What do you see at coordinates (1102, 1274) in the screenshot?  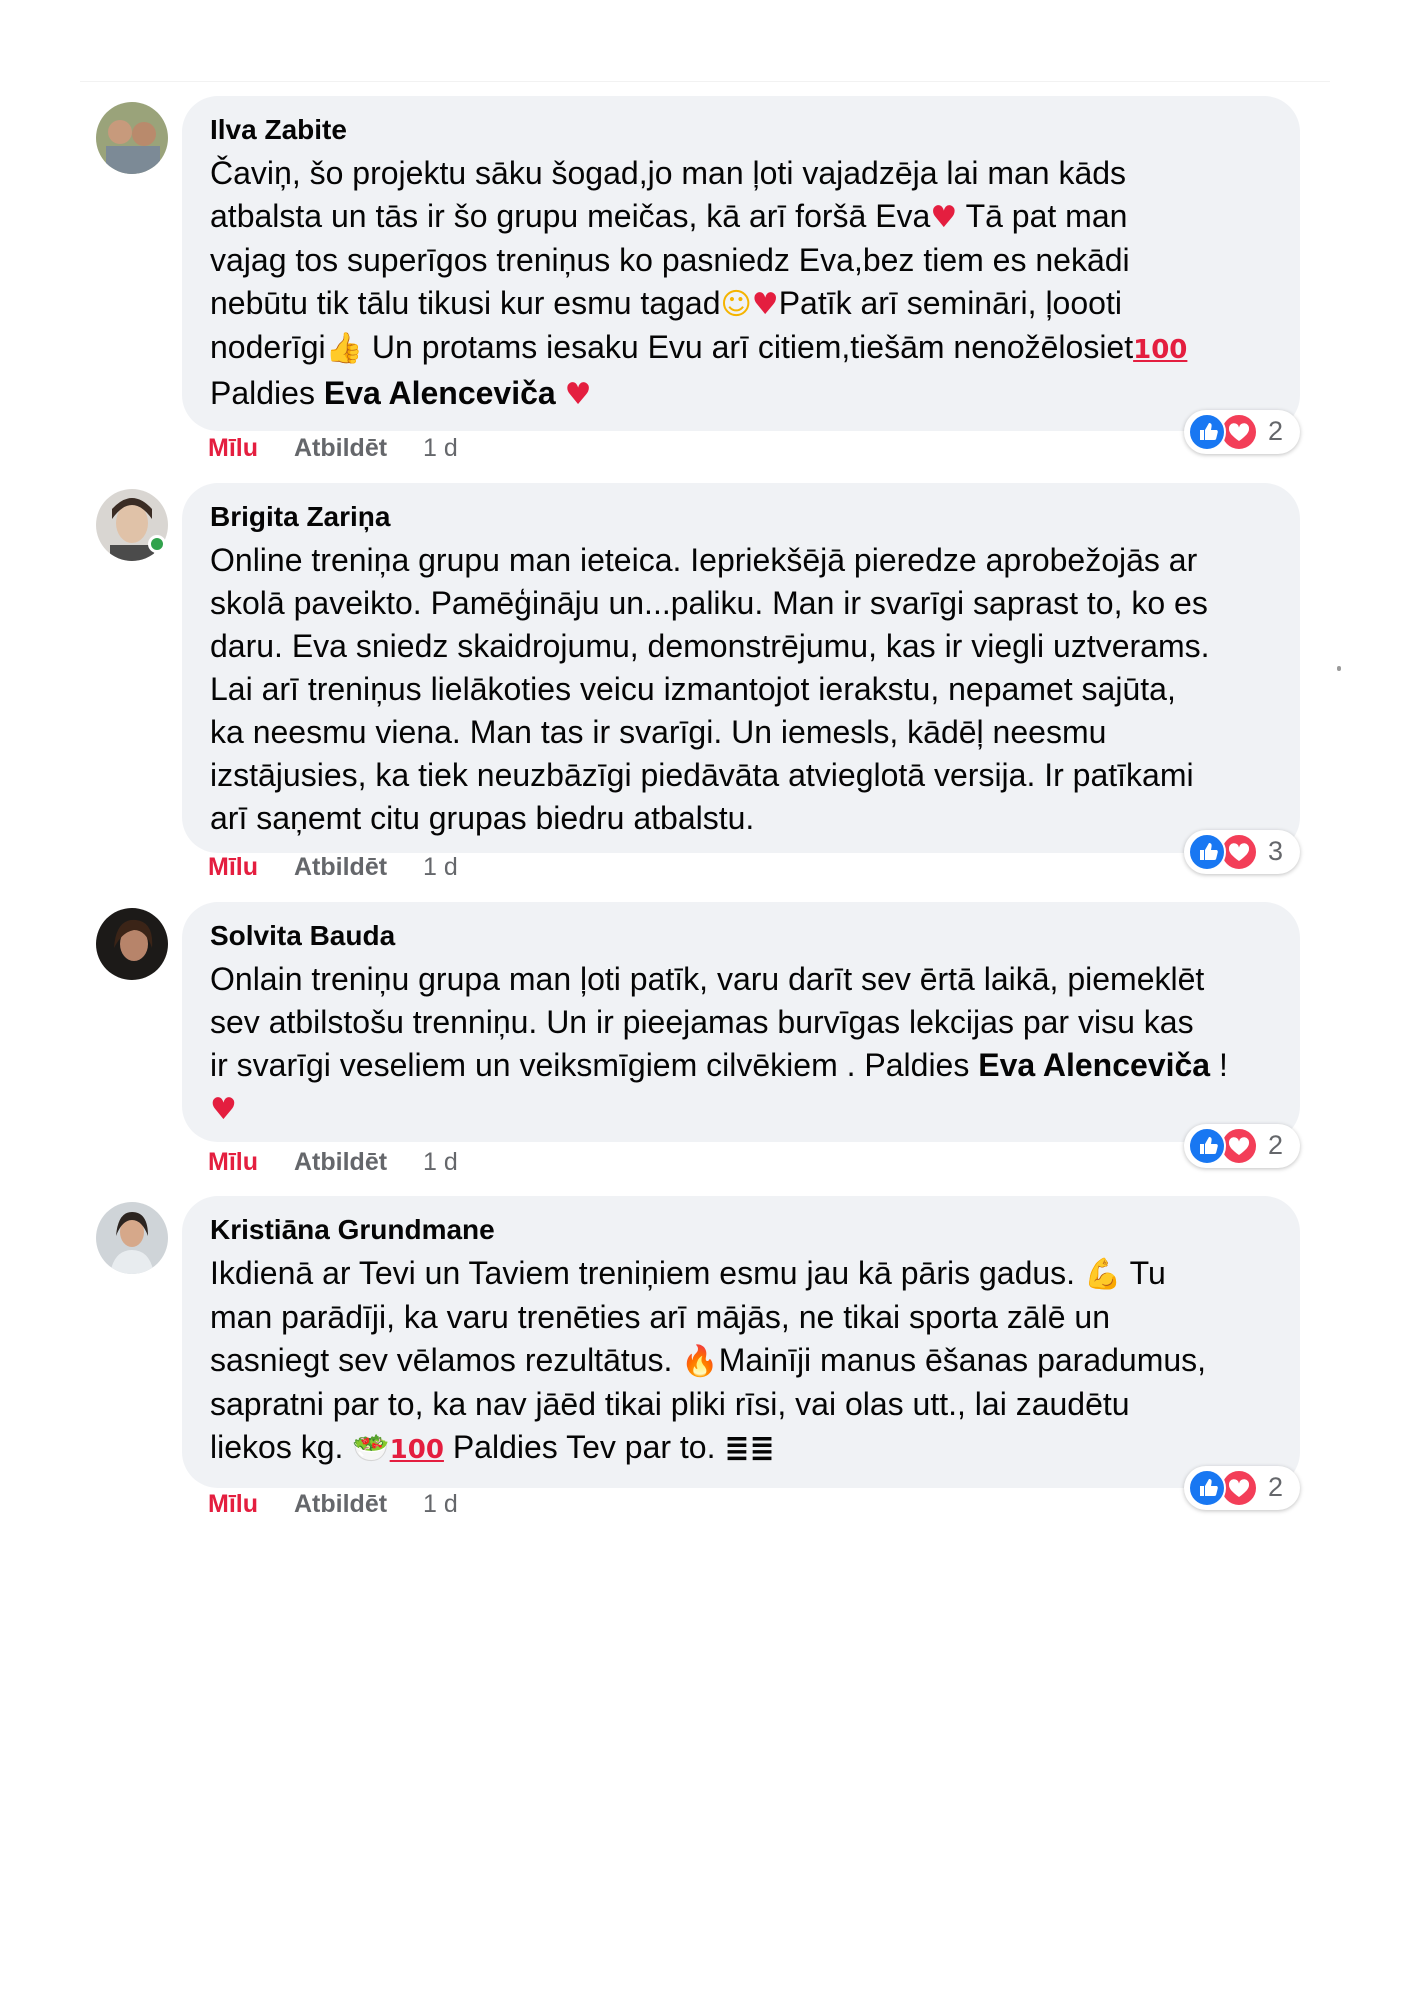 I see `flexed-biceps-emoji-icon: 💪` at bounding box center [1102, 1274].